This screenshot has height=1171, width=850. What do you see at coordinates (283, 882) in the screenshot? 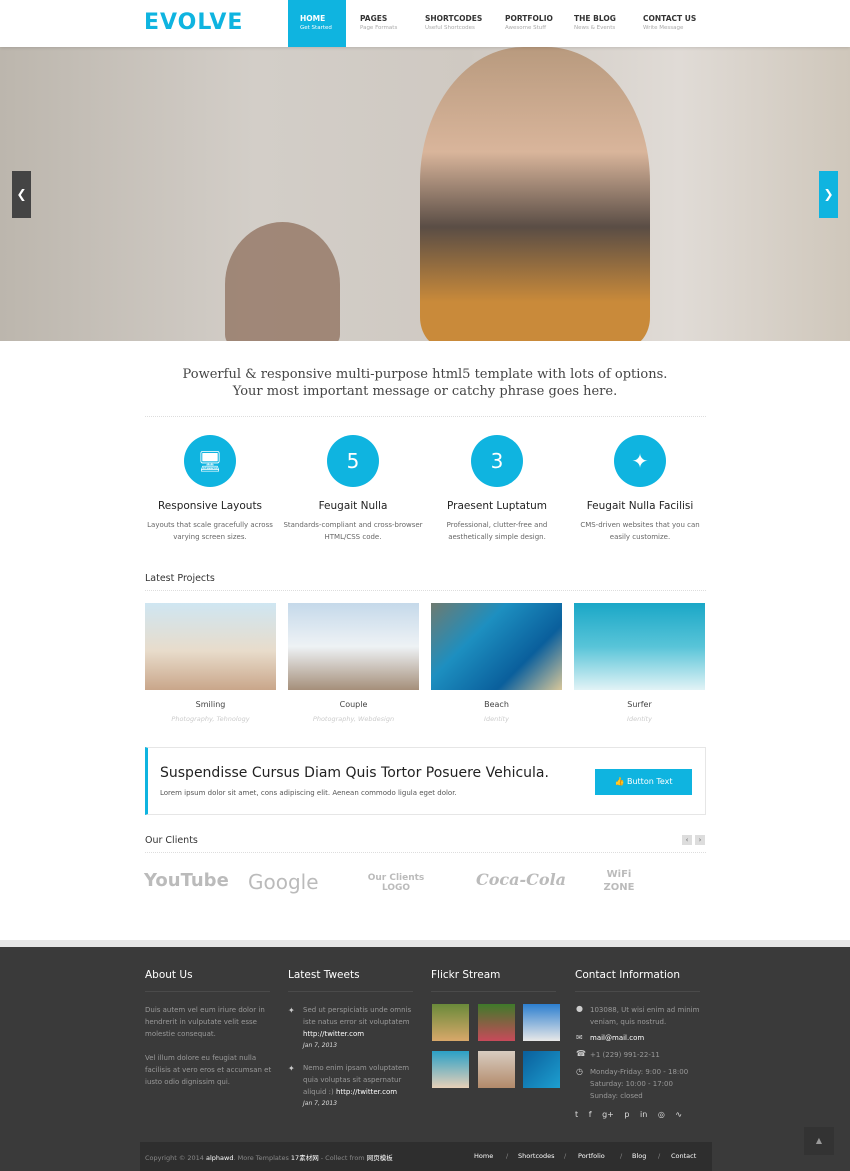
I see `client-logo-google: Google` at bounding box center [283, 882].